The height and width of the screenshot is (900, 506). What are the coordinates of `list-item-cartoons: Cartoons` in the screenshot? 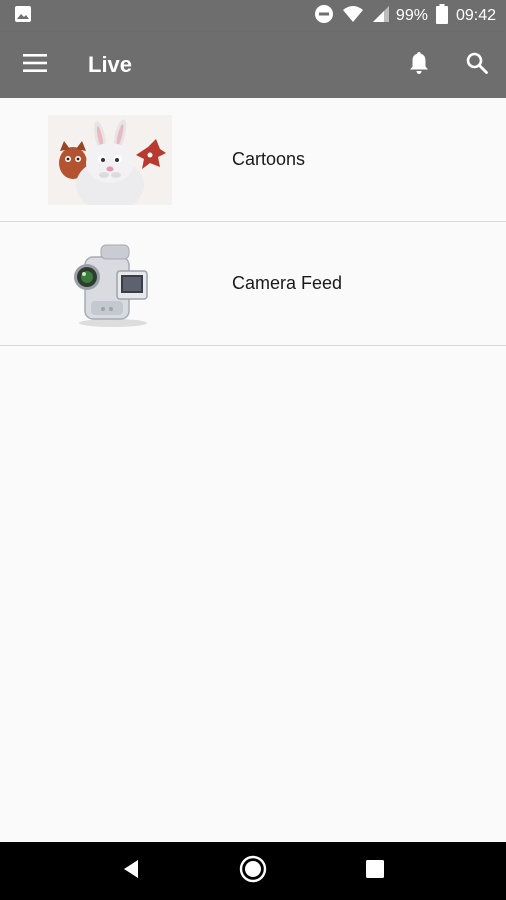 It's located at (253, 160).